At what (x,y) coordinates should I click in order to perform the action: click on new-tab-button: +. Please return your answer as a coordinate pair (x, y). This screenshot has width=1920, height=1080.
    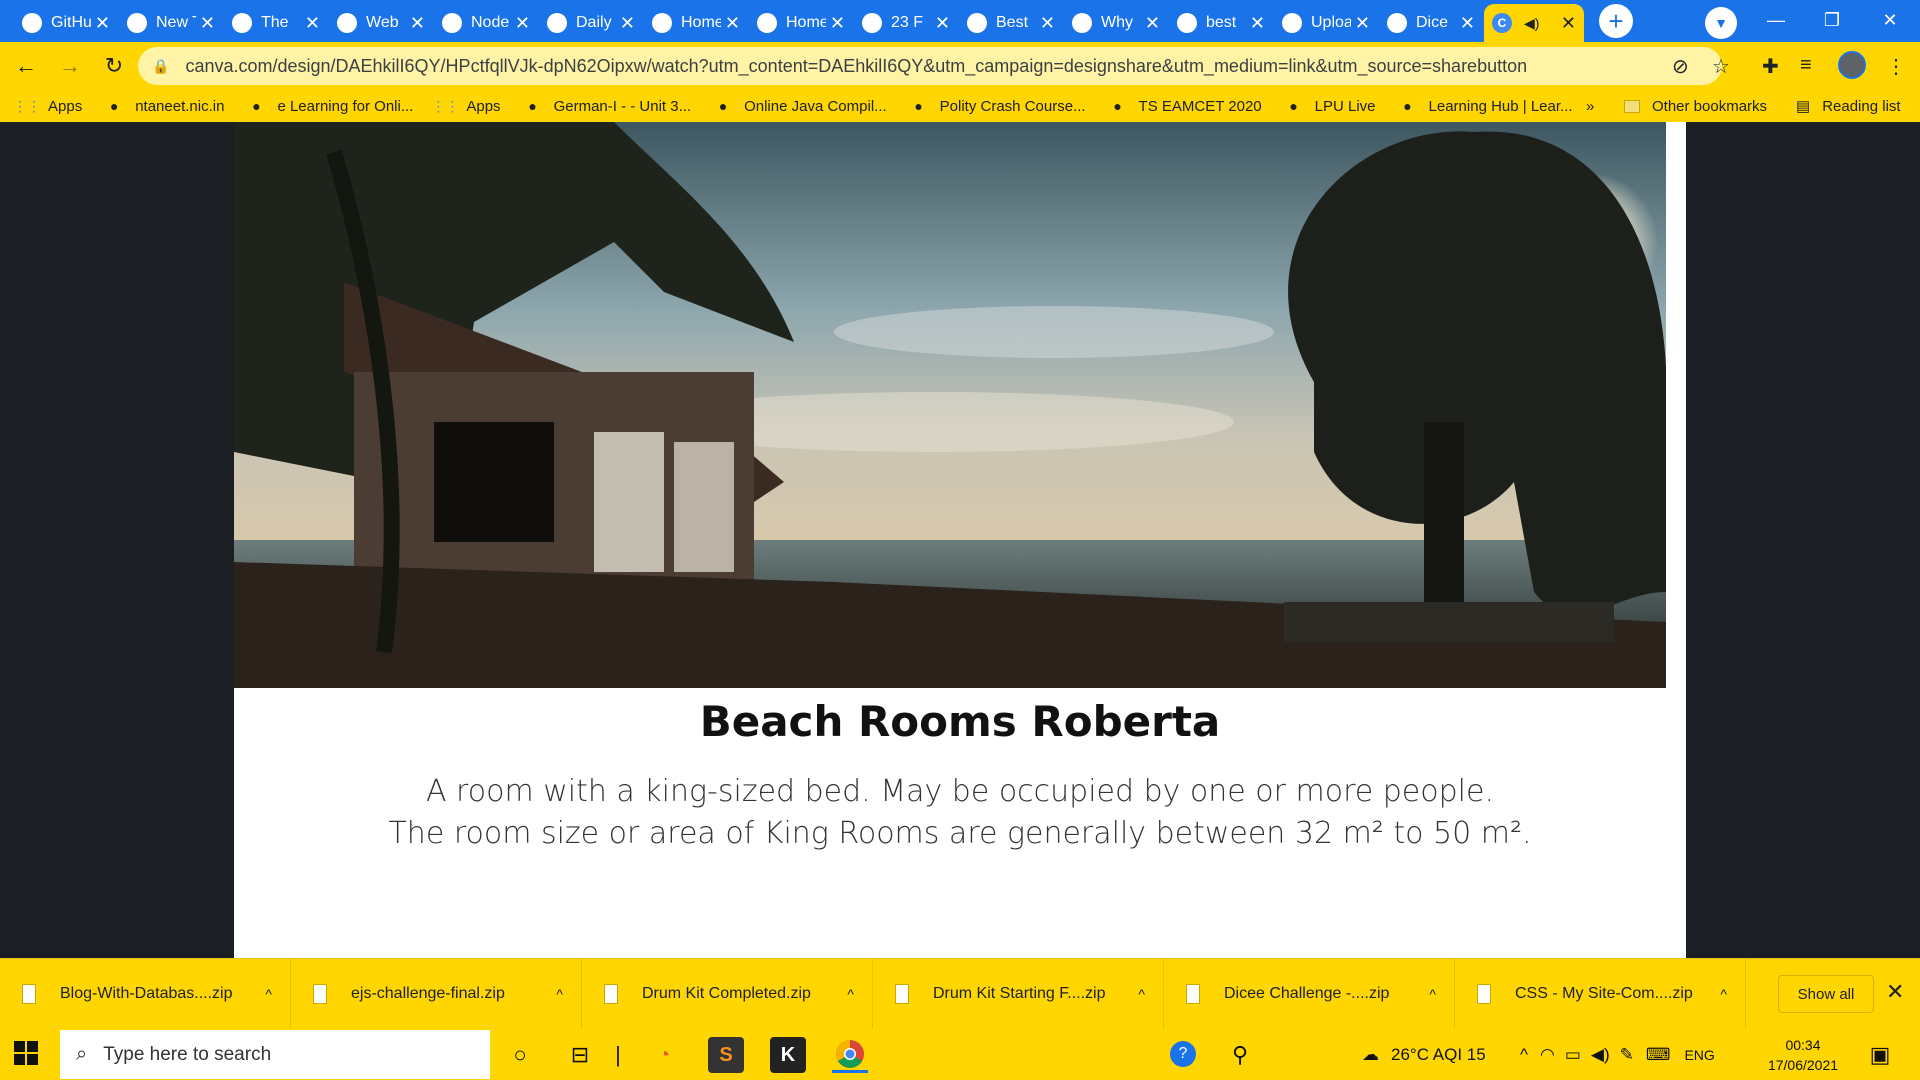
    Looking at the image, I should click on (1616, 21).